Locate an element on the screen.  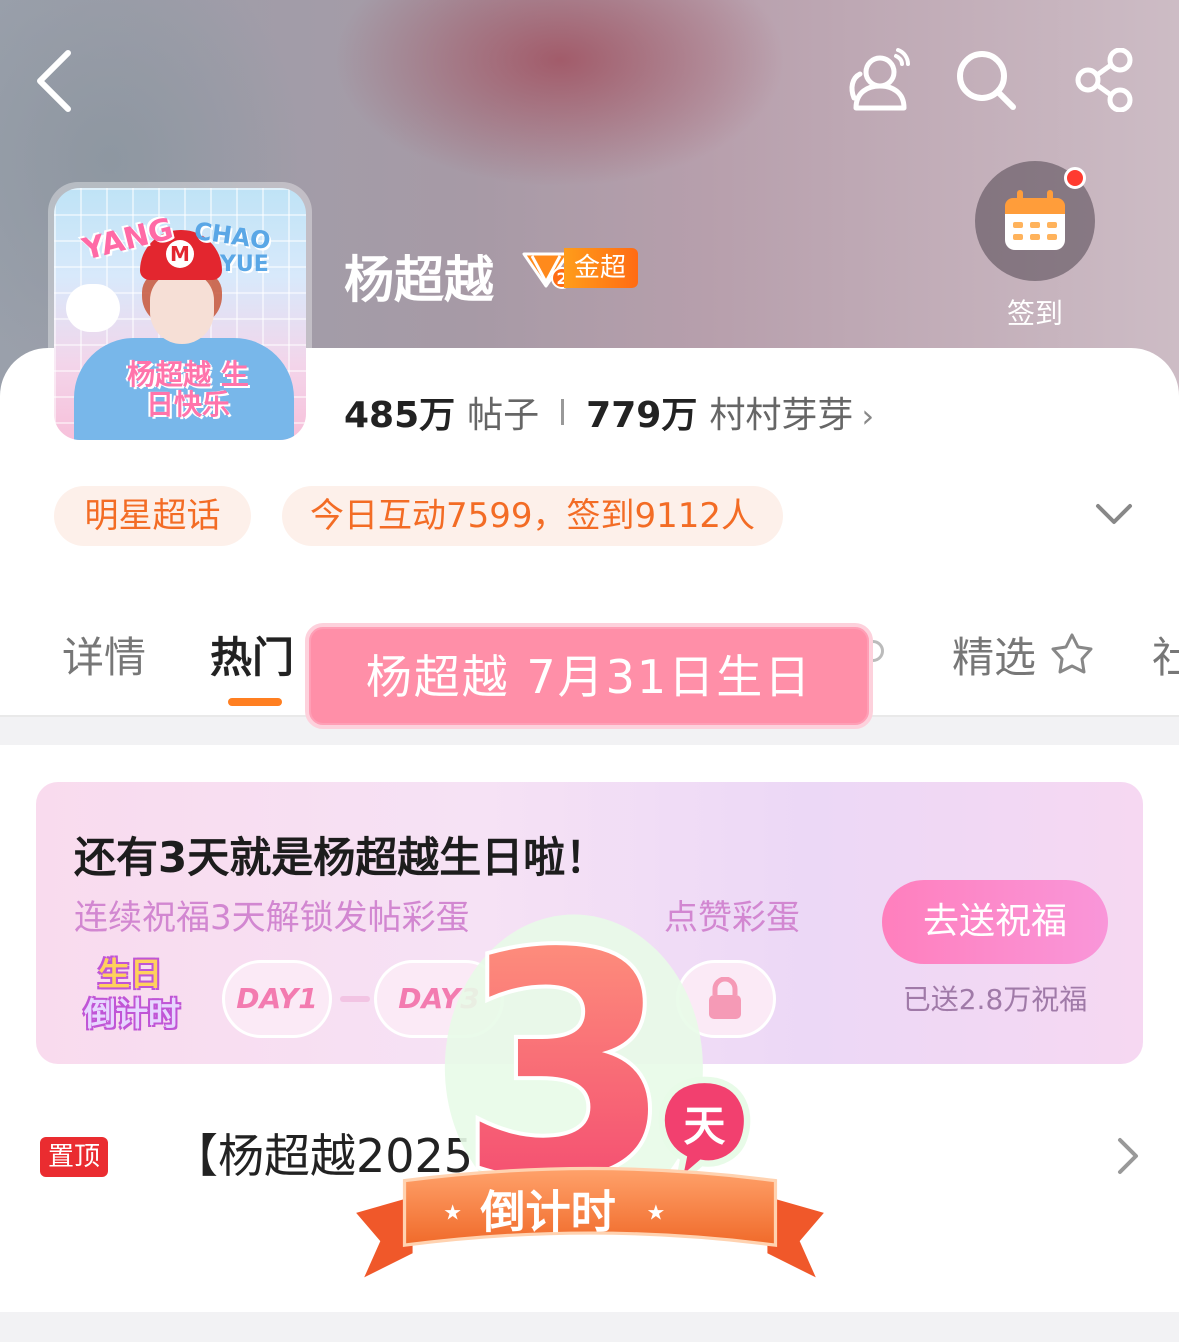
avatar-text-yue: YUE is located at coordinates (244, 264).